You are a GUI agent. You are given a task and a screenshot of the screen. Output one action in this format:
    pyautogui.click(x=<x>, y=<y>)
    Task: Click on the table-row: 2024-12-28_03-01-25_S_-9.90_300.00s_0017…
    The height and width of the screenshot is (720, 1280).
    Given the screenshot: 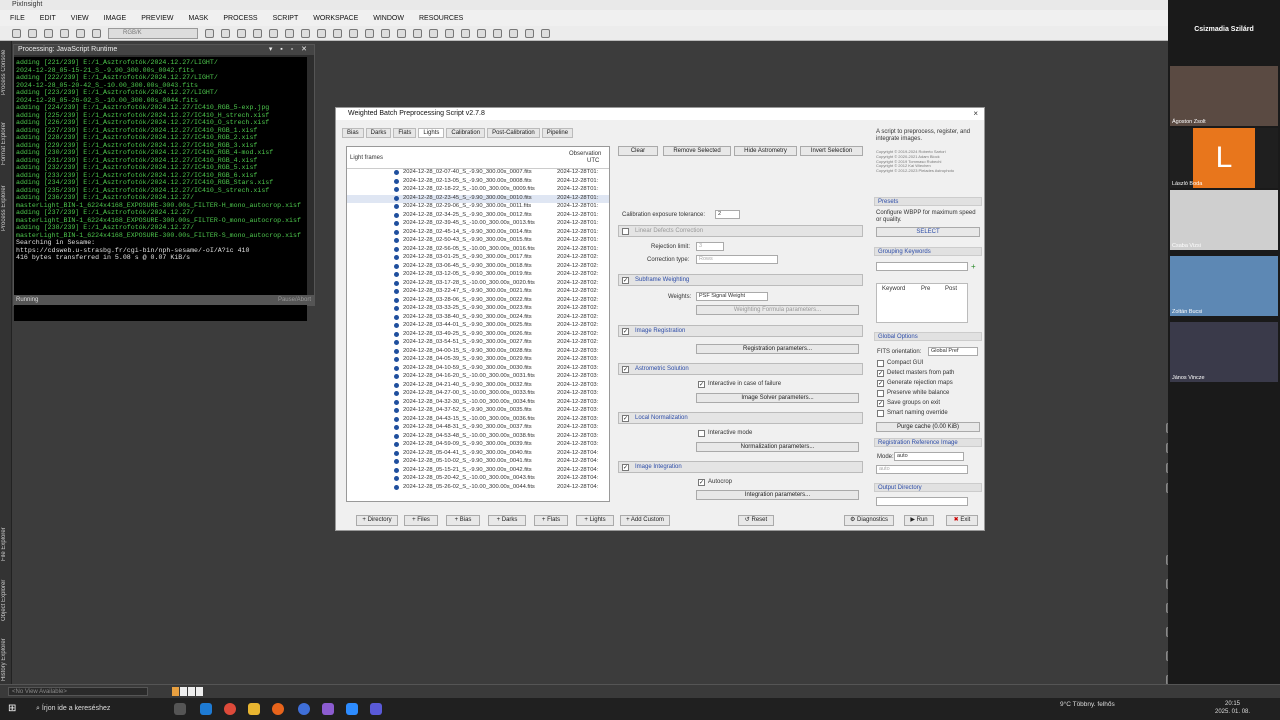 What is the action you would take?
    pyautogui.click(x=478, y=258)
    